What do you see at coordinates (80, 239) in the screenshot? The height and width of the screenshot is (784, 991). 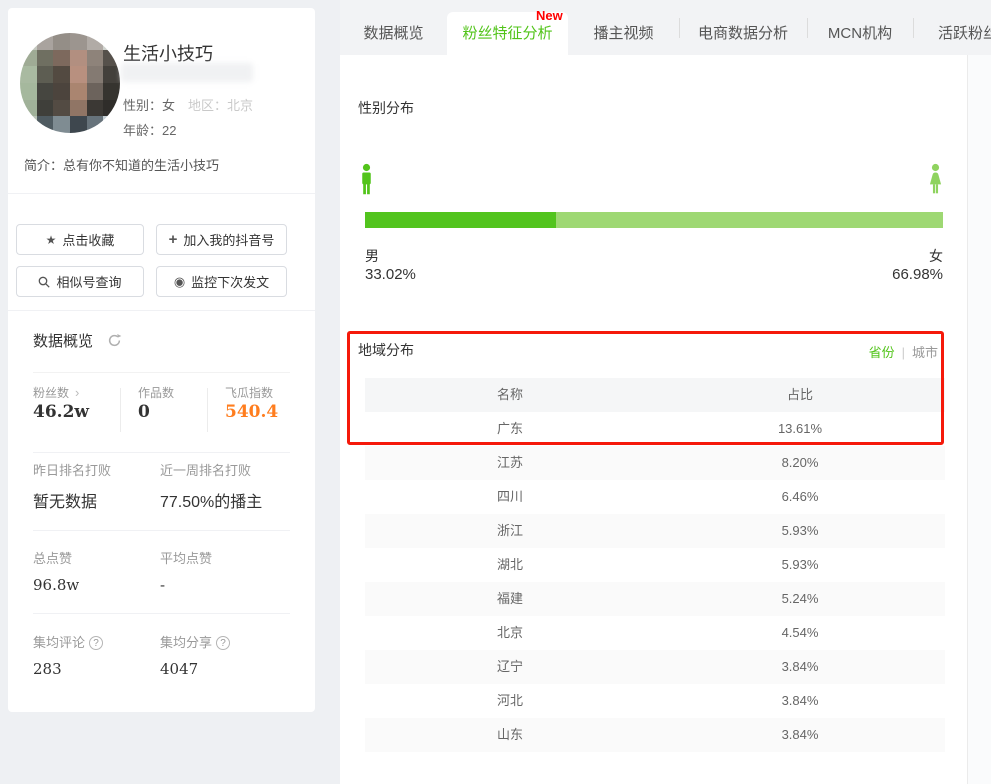 I see `favorite-button: 点击收藏` at bounding box center [80, 239].